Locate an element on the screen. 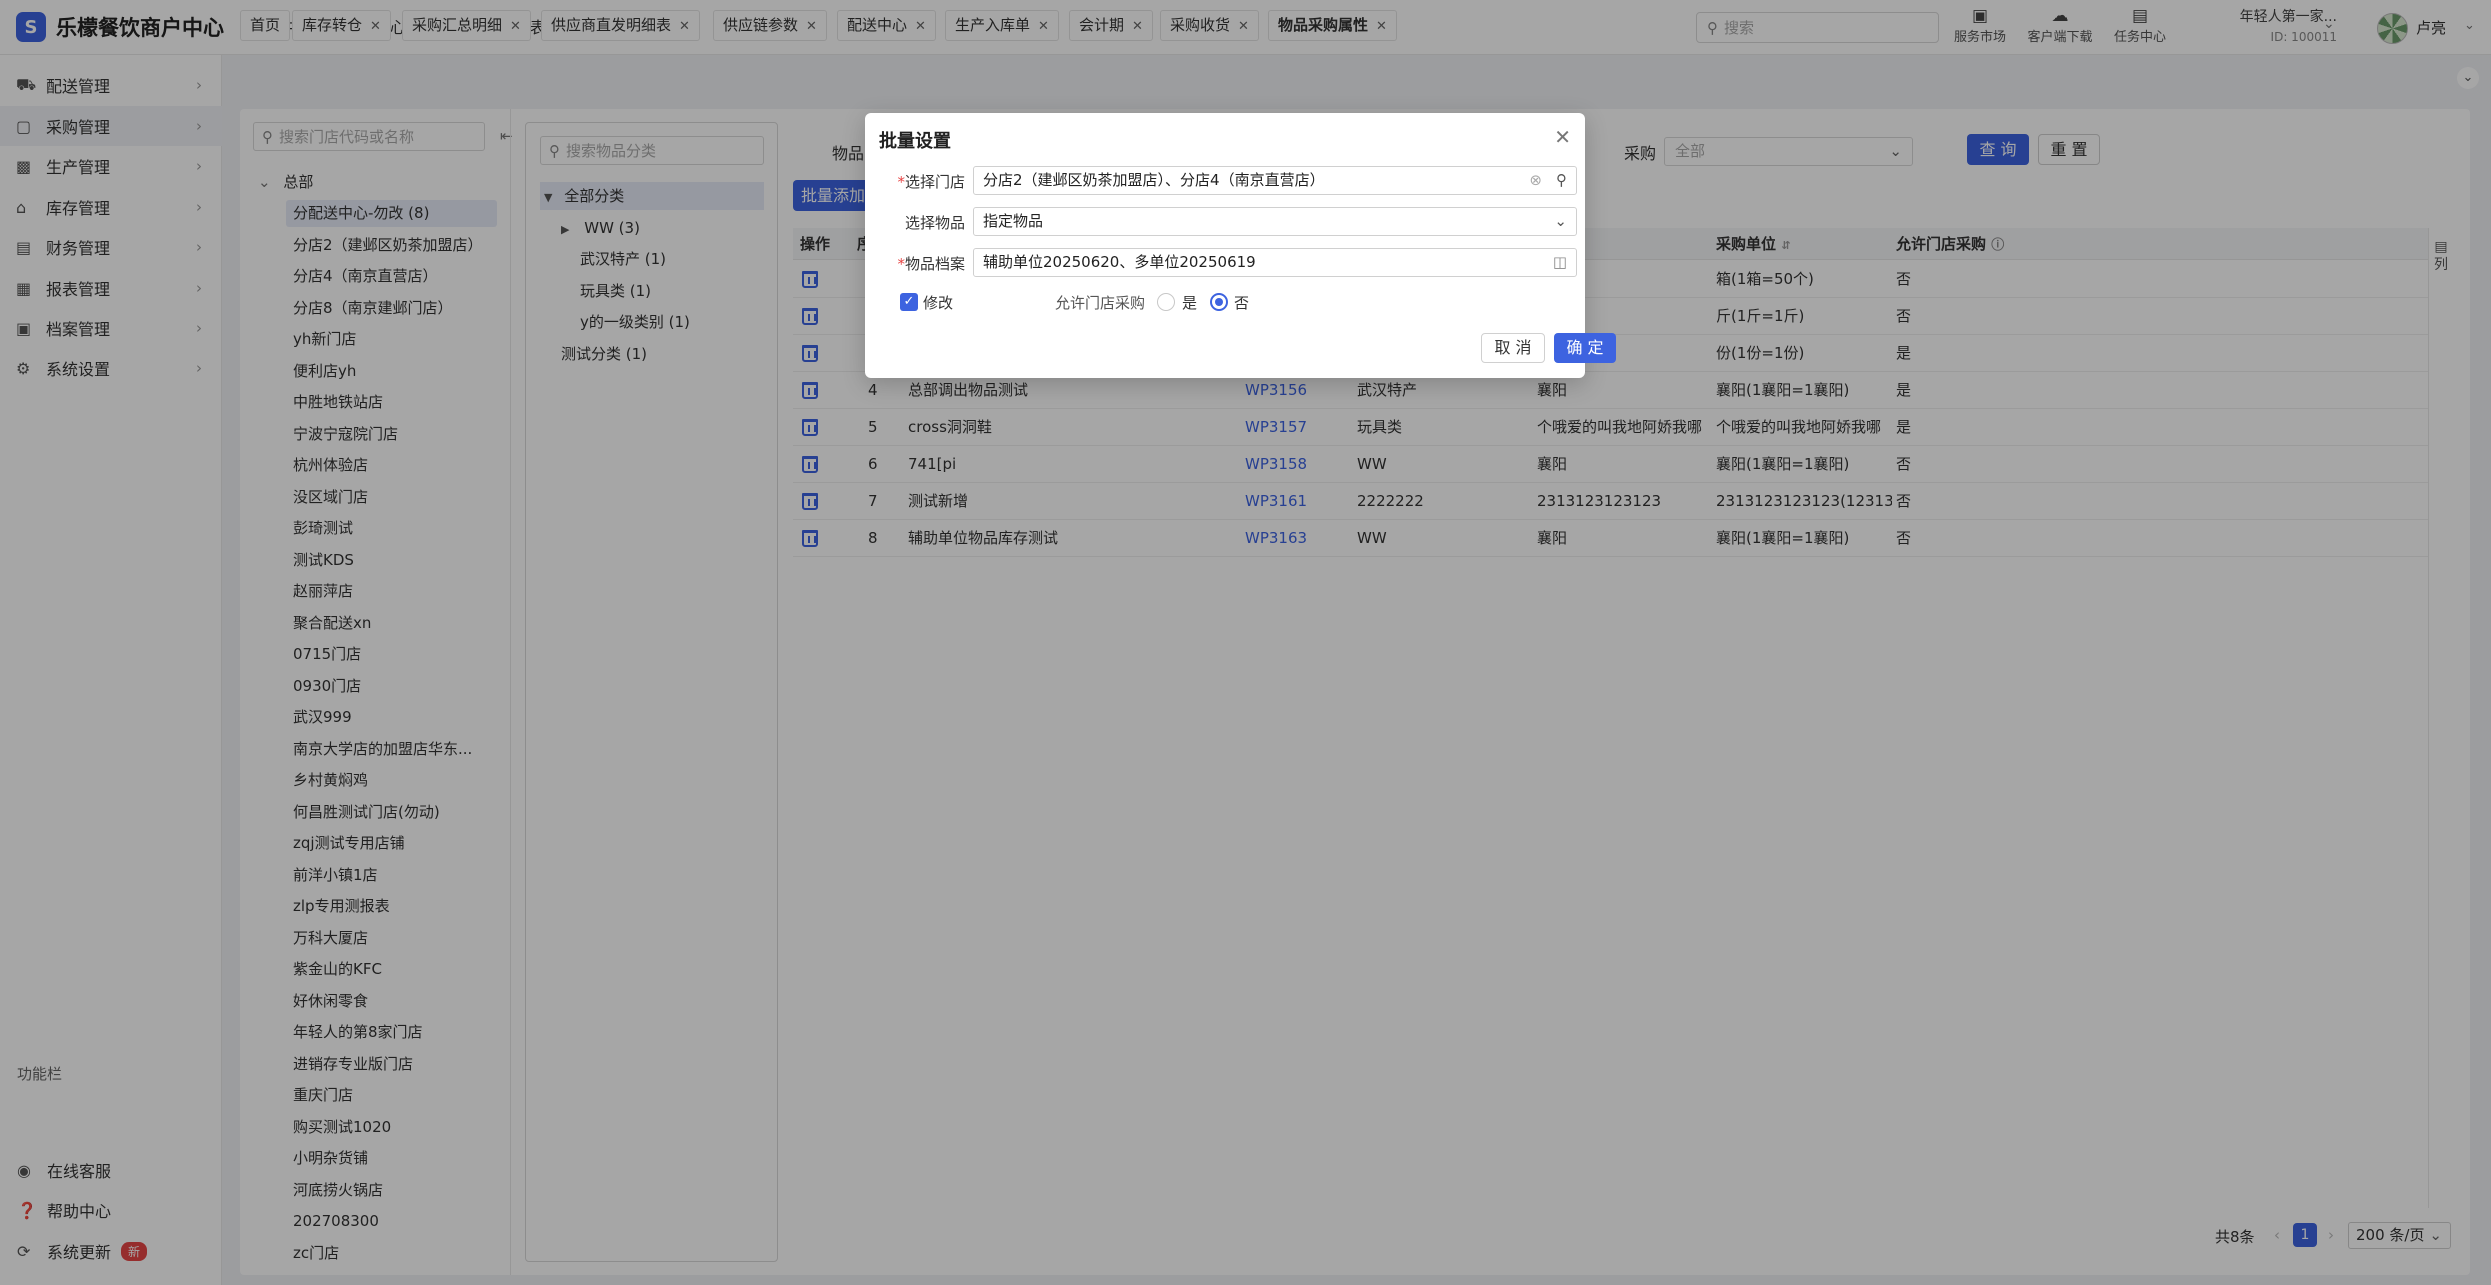 The height and width of the screenshot is (1285, 2491). item-select-value: 指定物品 is located at coordinates (1013, 221).